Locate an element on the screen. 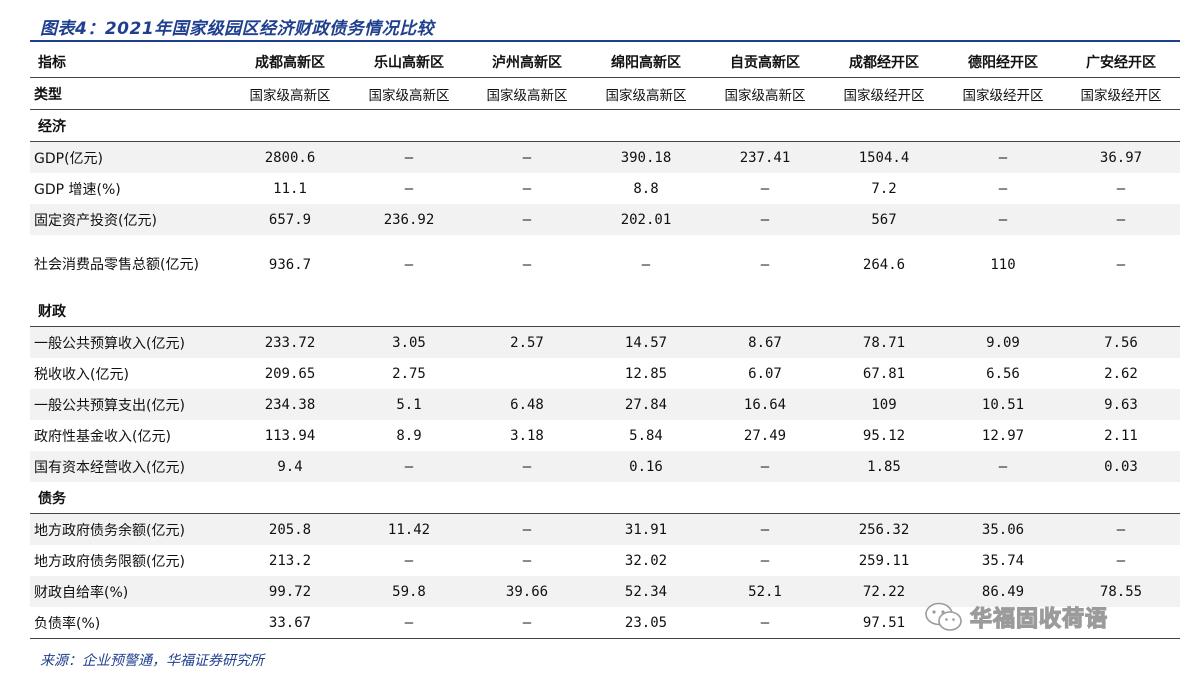 The height and width of the screenshot is (676, 1192). table-cell: 23.05 is located at coordinates (646, 623).